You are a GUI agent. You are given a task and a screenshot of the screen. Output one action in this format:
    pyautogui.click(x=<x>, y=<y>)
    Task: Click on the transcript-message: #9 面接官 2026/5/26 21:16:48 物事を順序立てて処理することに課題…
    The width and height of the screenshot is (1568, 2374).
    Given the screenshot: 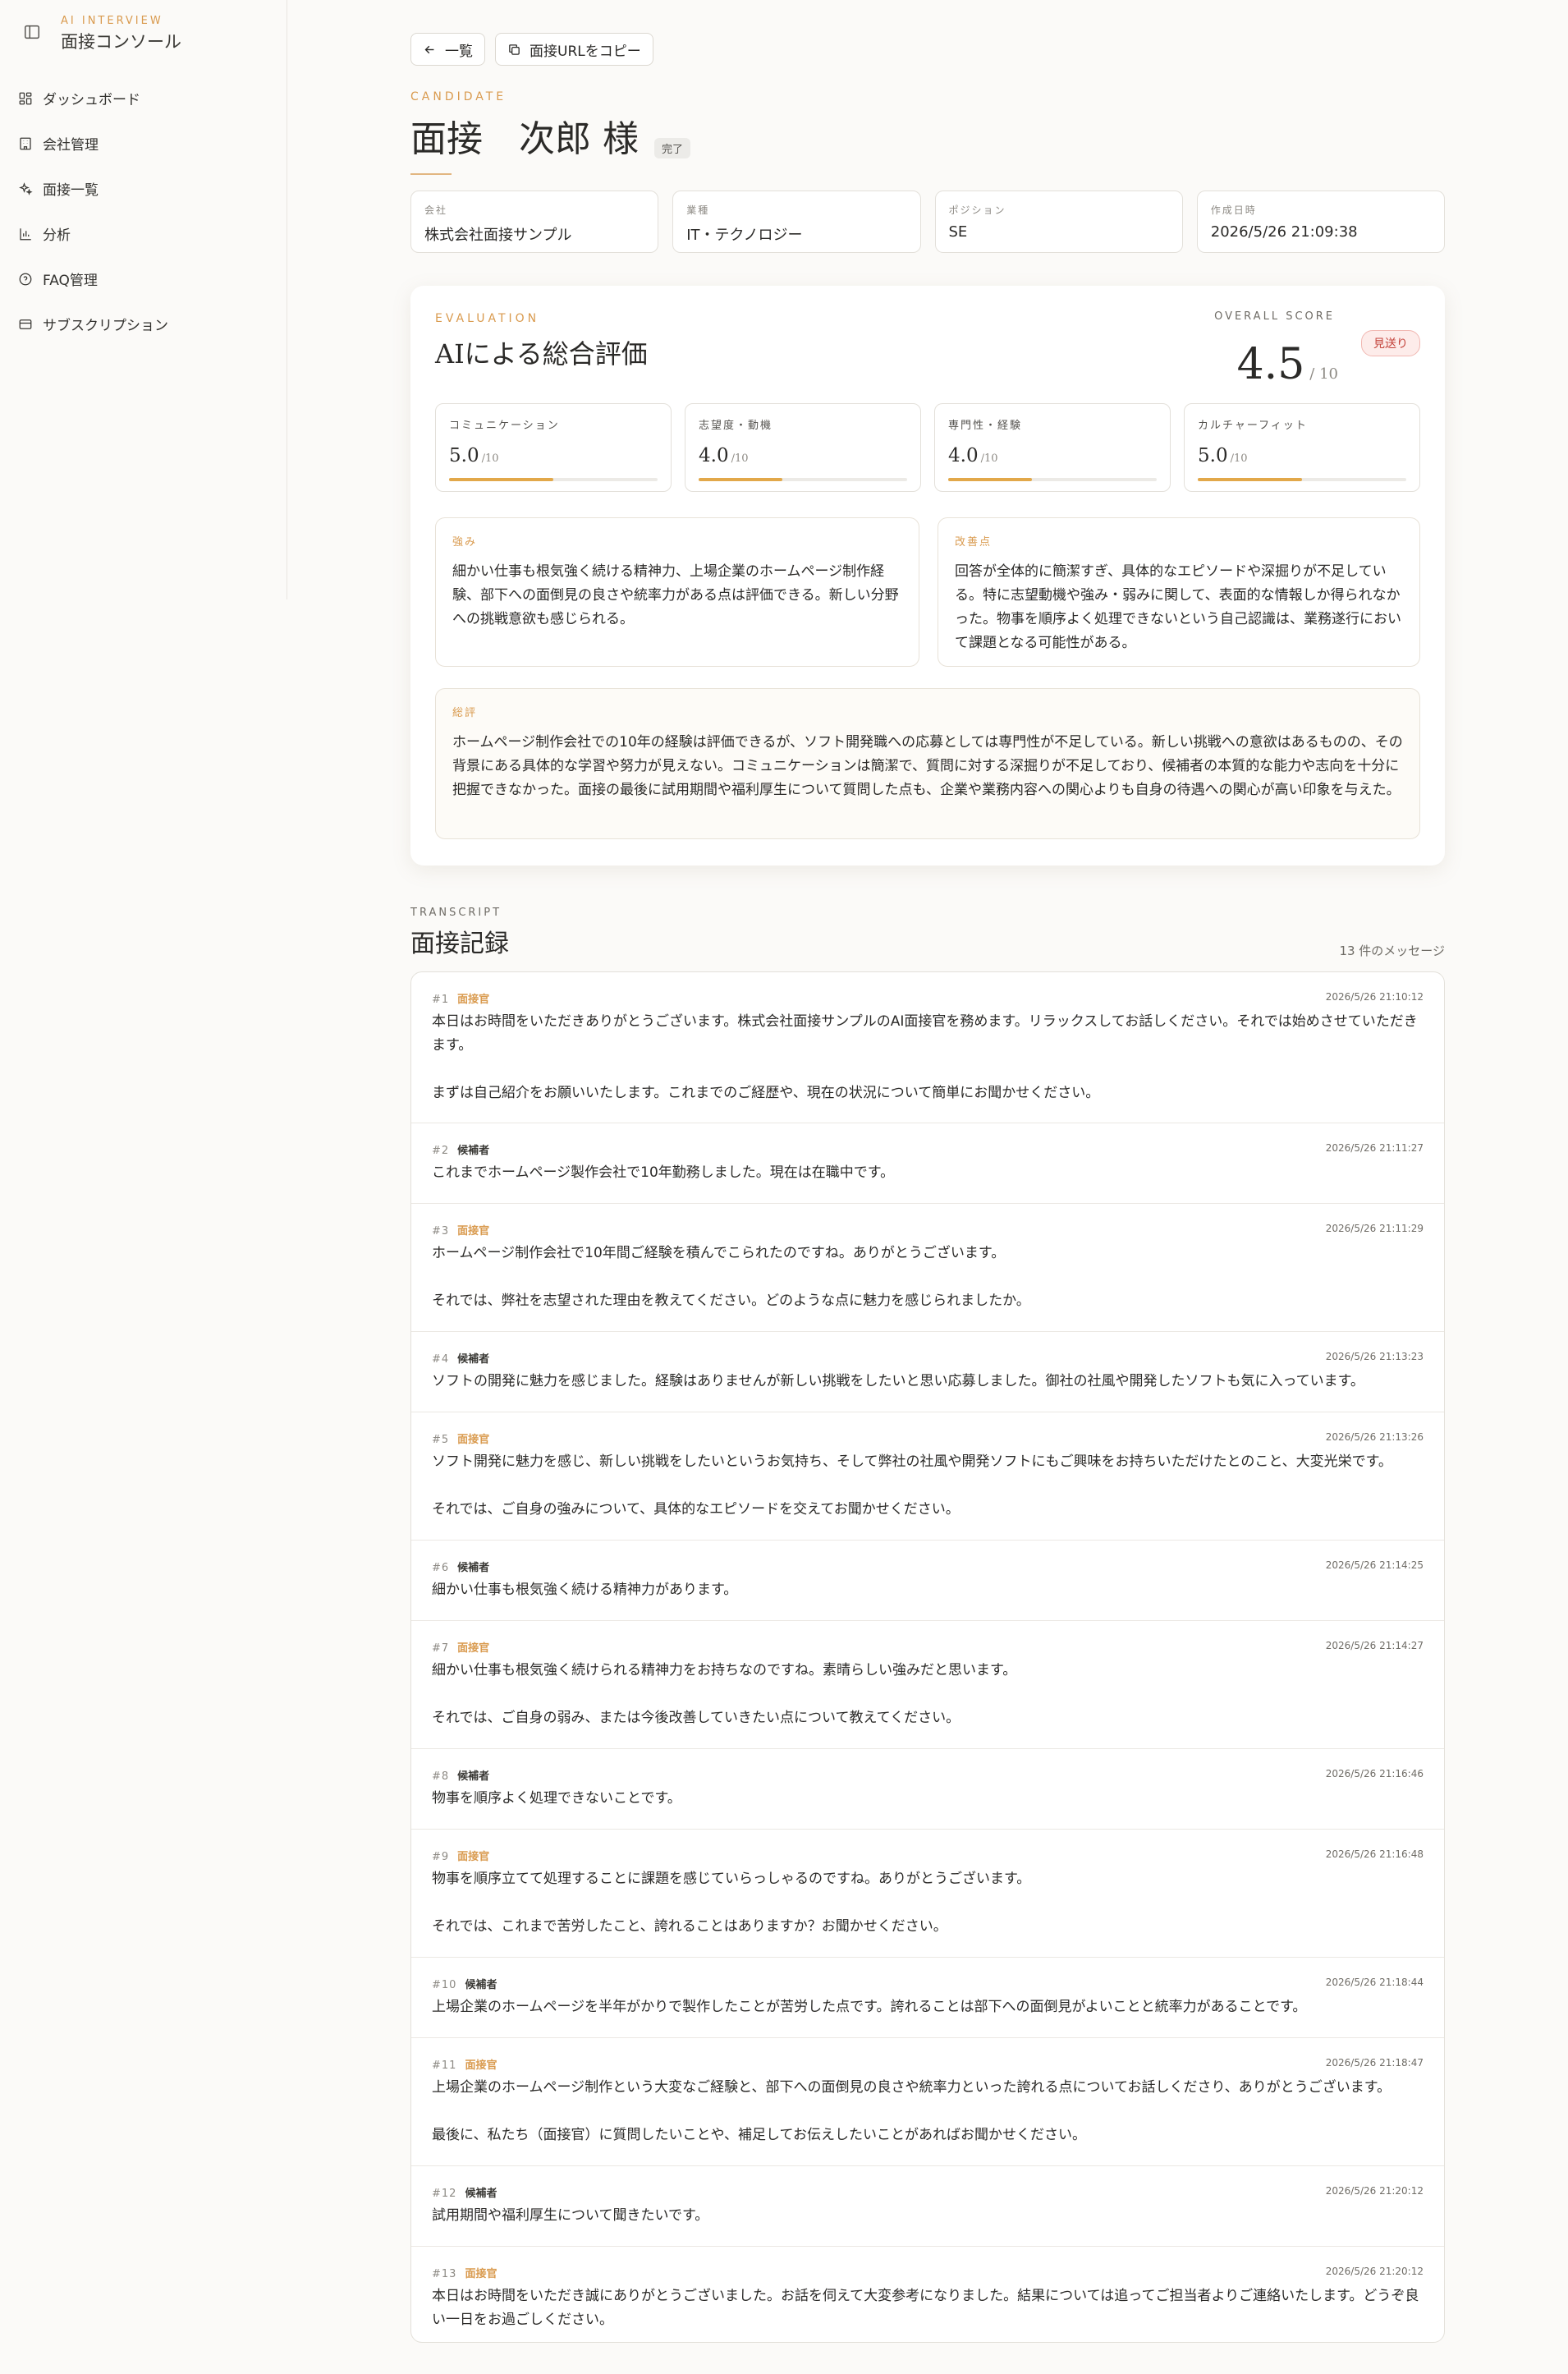 What is the action you would take?
    pyautogui.click(x=927, y=1894)
    